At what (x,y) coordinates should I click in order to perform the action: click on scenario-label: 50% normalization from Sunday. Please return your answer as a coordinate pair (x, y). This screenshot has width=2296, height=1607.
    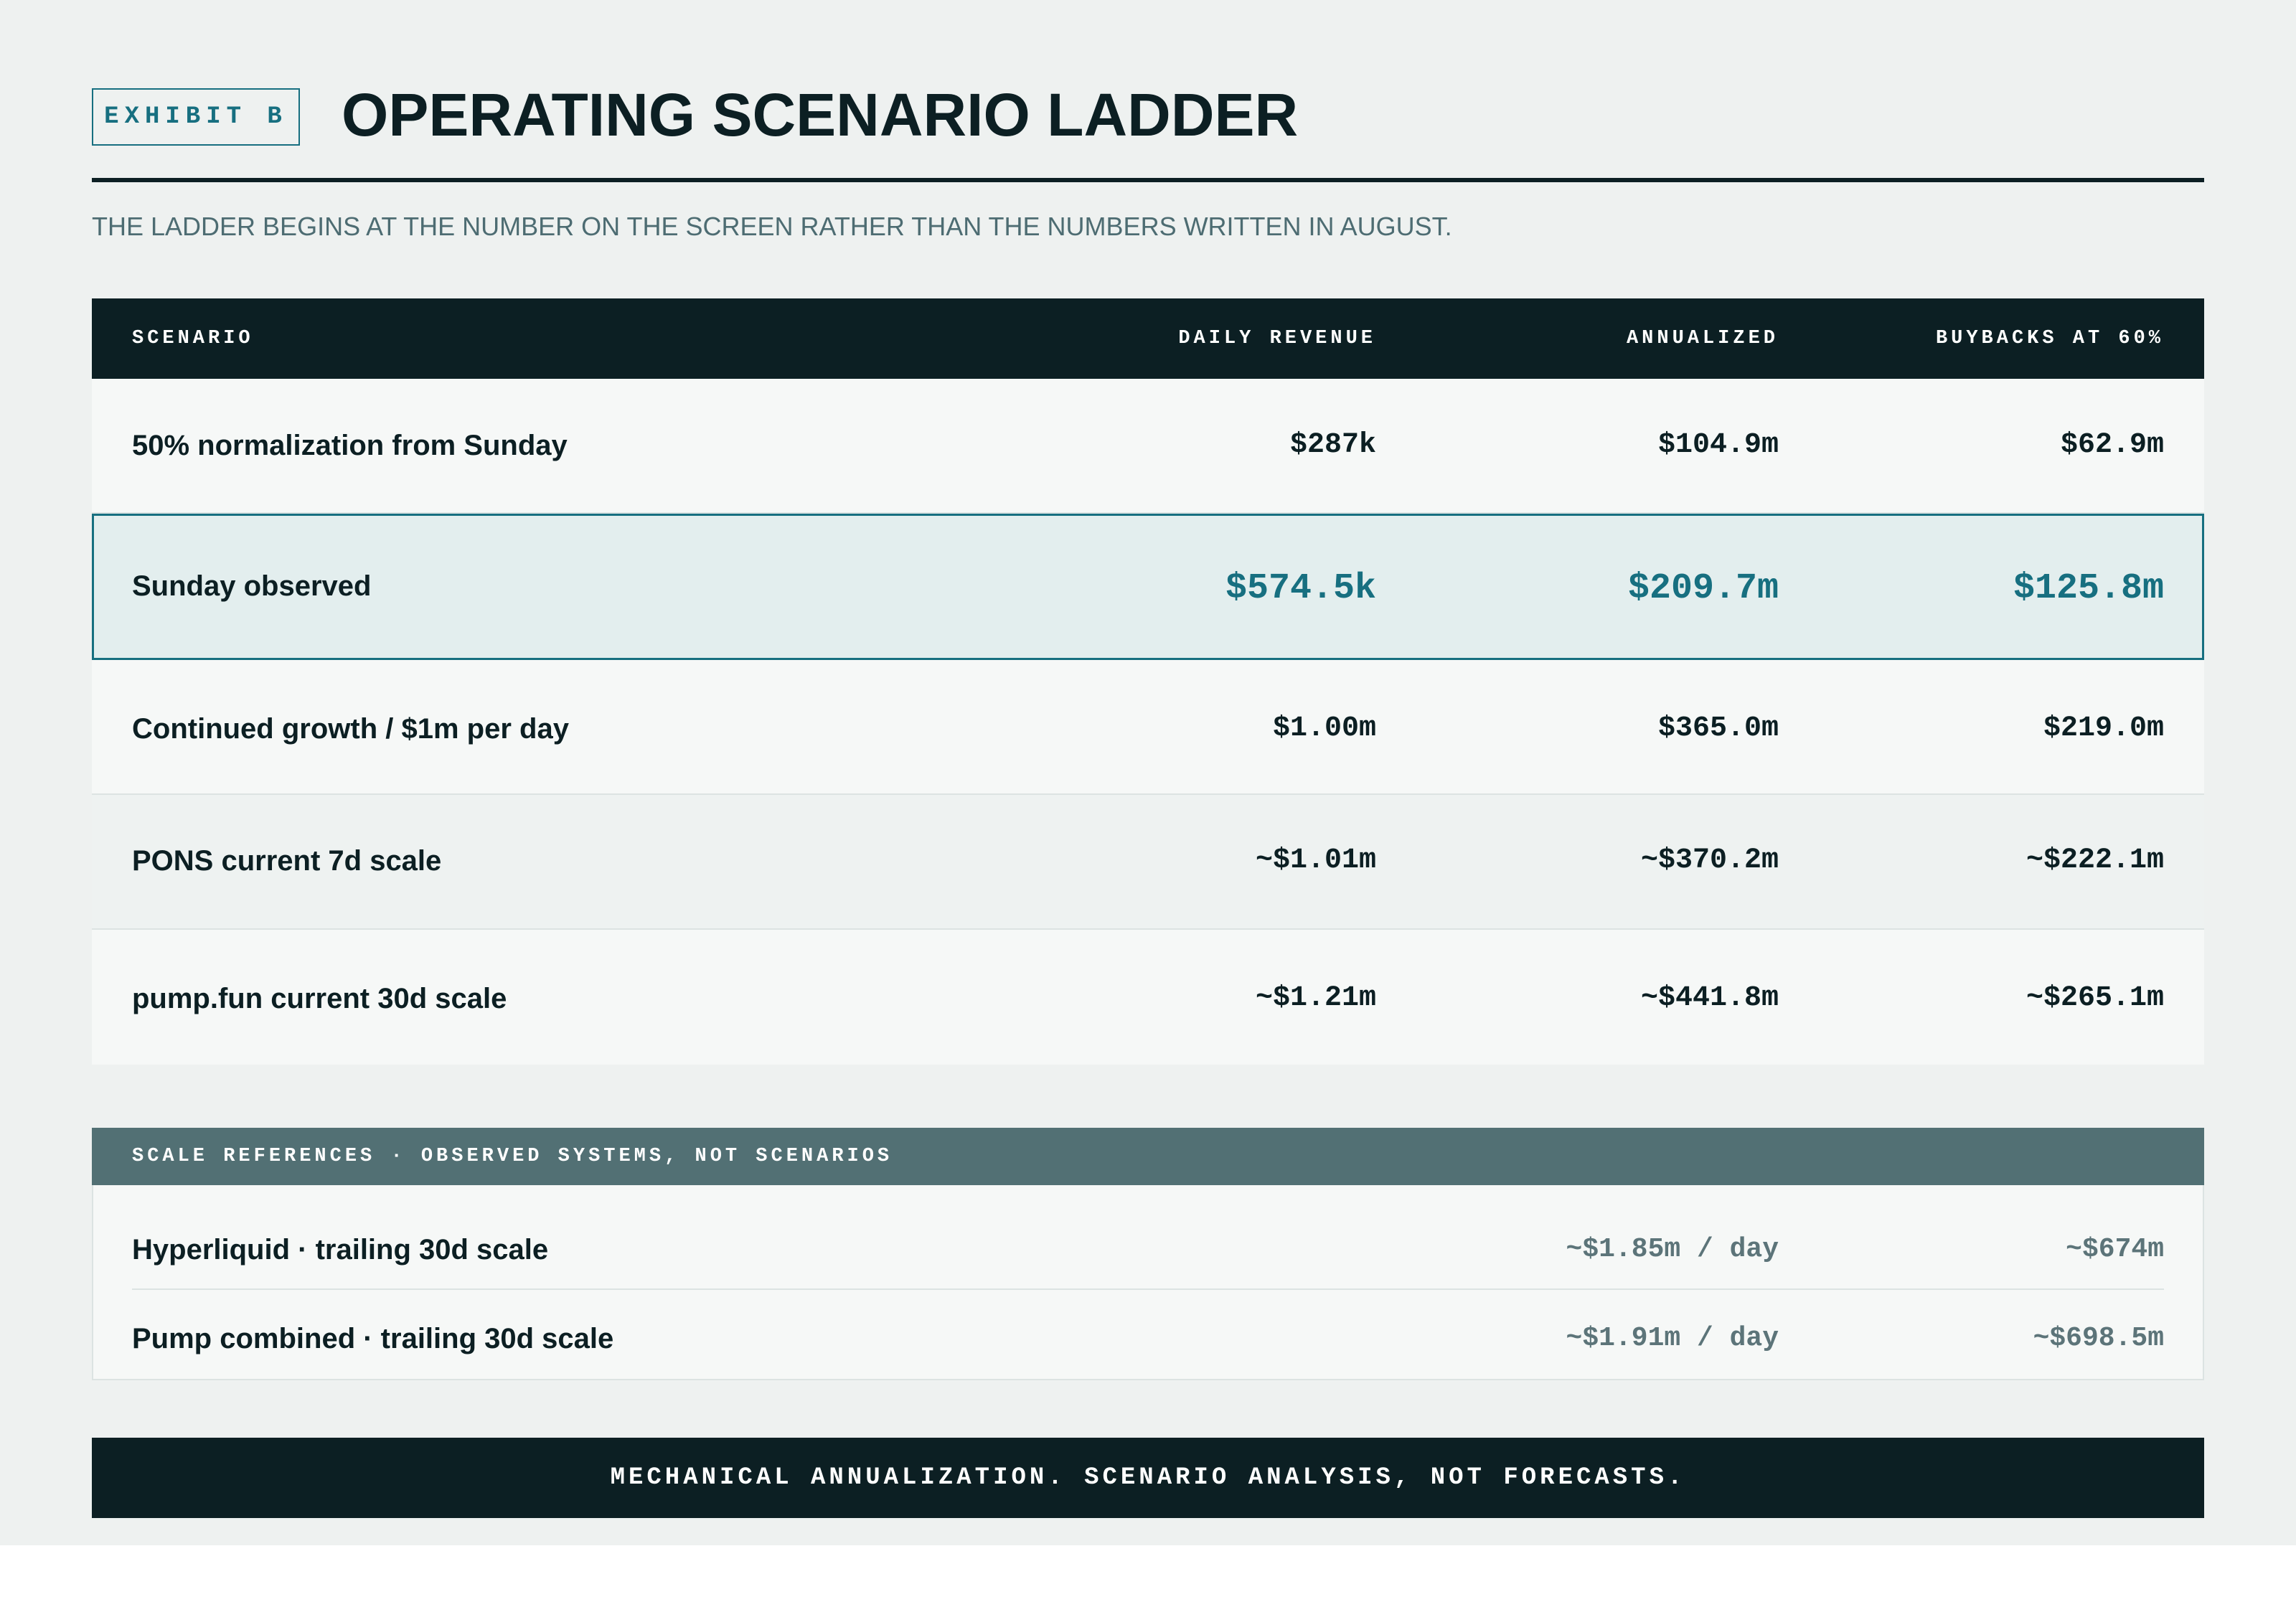
    Looking at the image, I should click on (350, 445).